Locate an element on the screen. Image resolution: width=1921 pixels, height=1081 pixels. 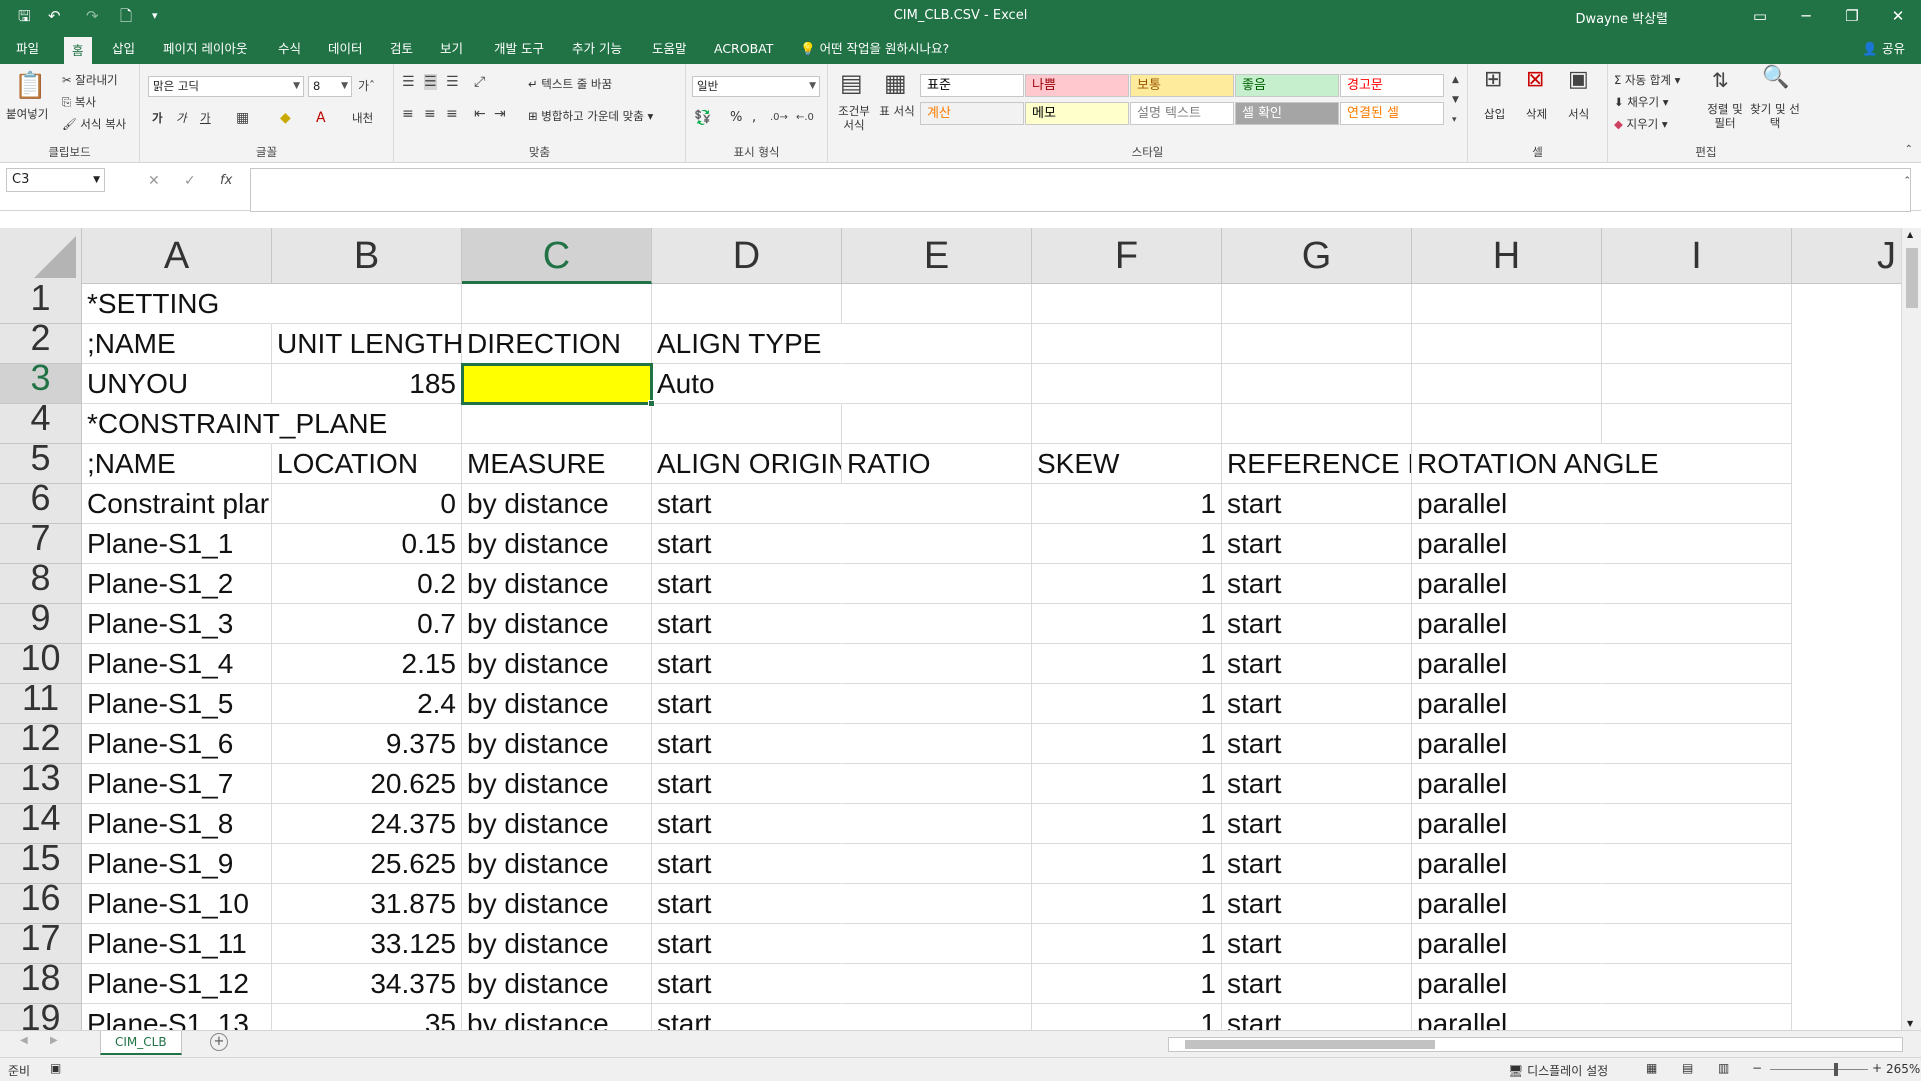
cell-f8: 1 is located at coordinates (1127, 584).